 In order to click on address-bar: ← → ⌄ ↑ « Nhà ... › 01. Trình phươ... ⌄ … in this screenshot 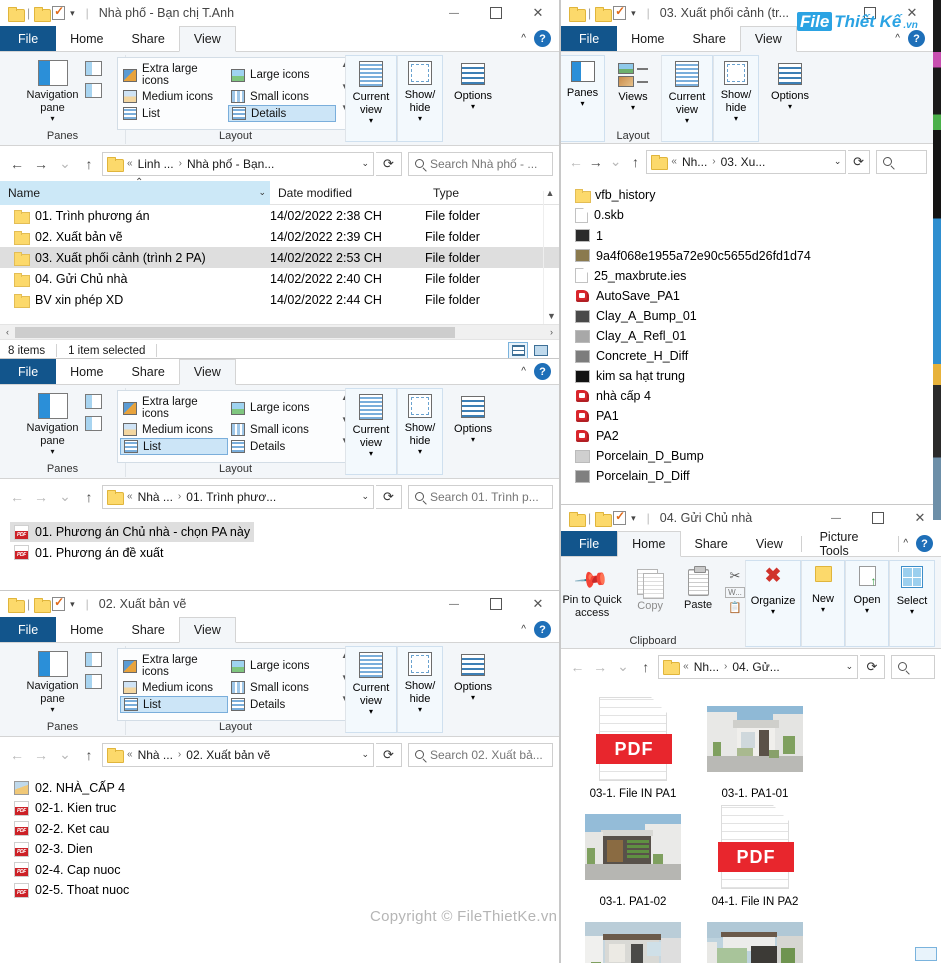, I will do `click(279, 496)`.